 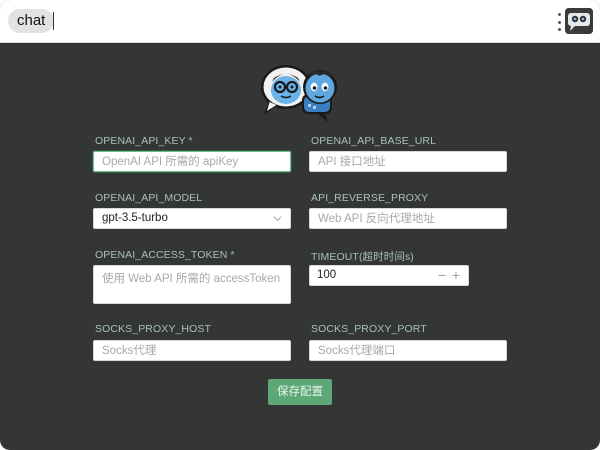 I want to click on reverse-proxy-input, so click(x=408, y=218).